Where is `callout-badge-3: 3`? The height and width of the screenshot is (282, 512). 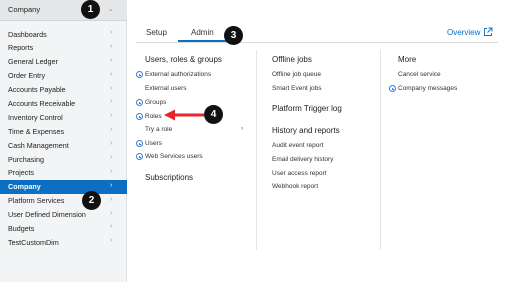
callout-badge-3: 3 is located at coordinates (233, 35).